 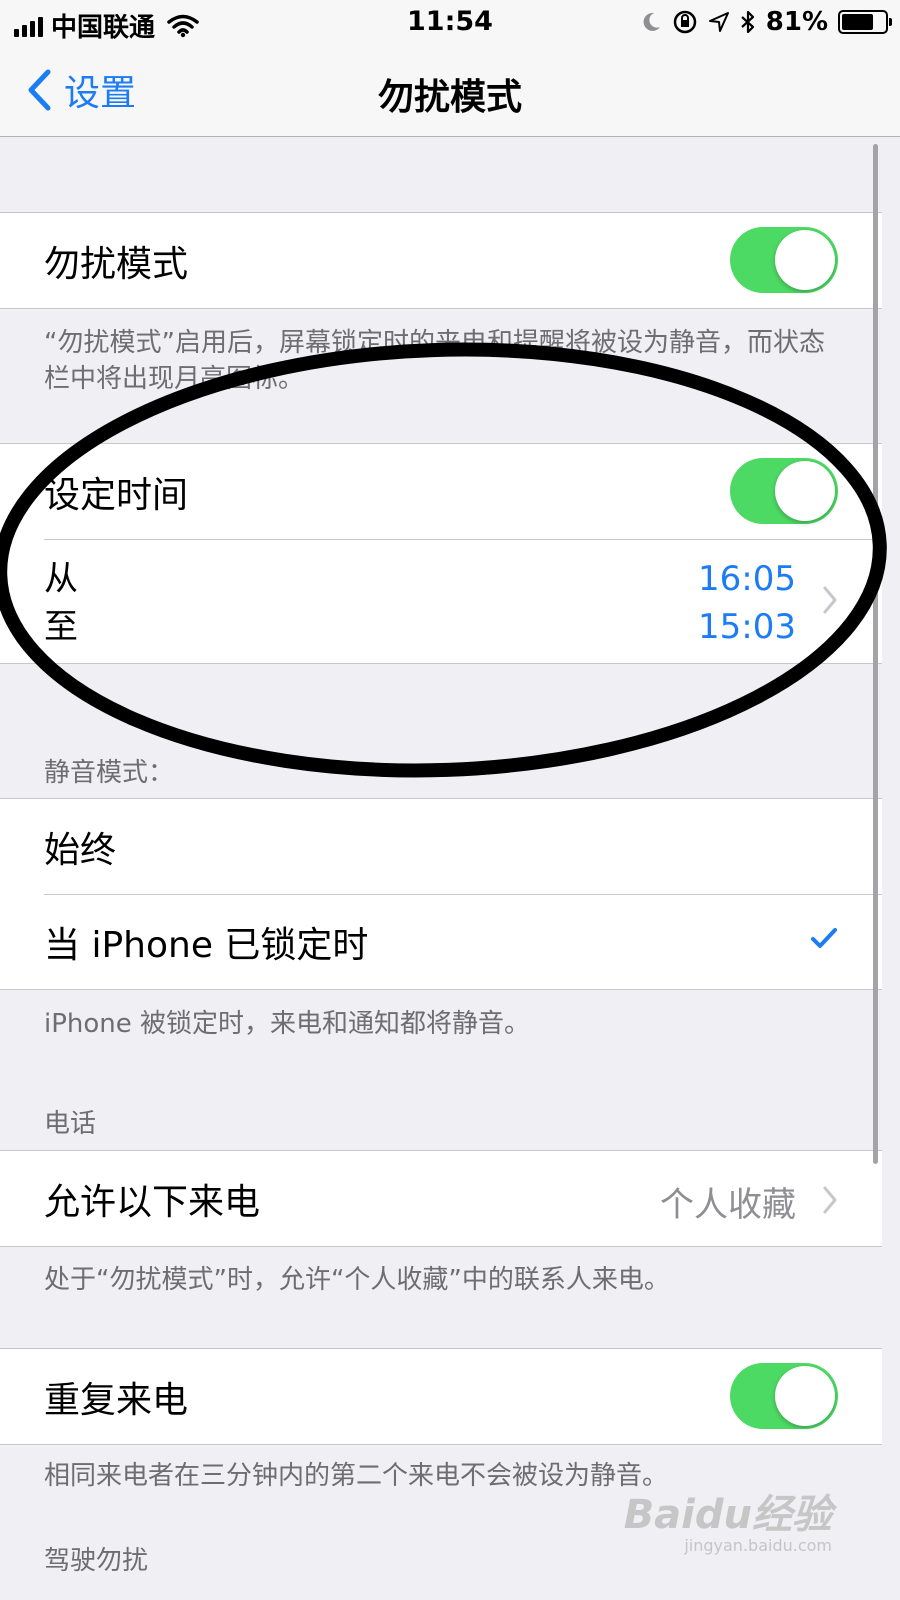 I want to click on scrollbar, so click(x=875, y=654).